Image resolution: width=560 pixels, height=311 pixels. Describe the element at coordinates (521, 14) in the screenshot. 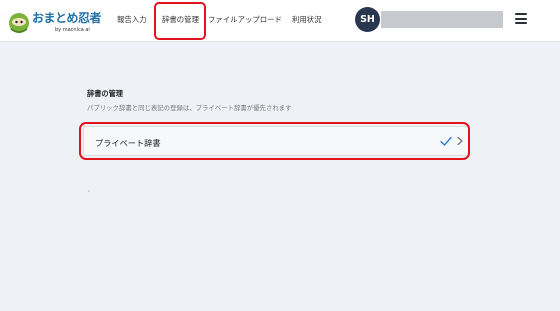

I see `hamburger-icon` at that location.